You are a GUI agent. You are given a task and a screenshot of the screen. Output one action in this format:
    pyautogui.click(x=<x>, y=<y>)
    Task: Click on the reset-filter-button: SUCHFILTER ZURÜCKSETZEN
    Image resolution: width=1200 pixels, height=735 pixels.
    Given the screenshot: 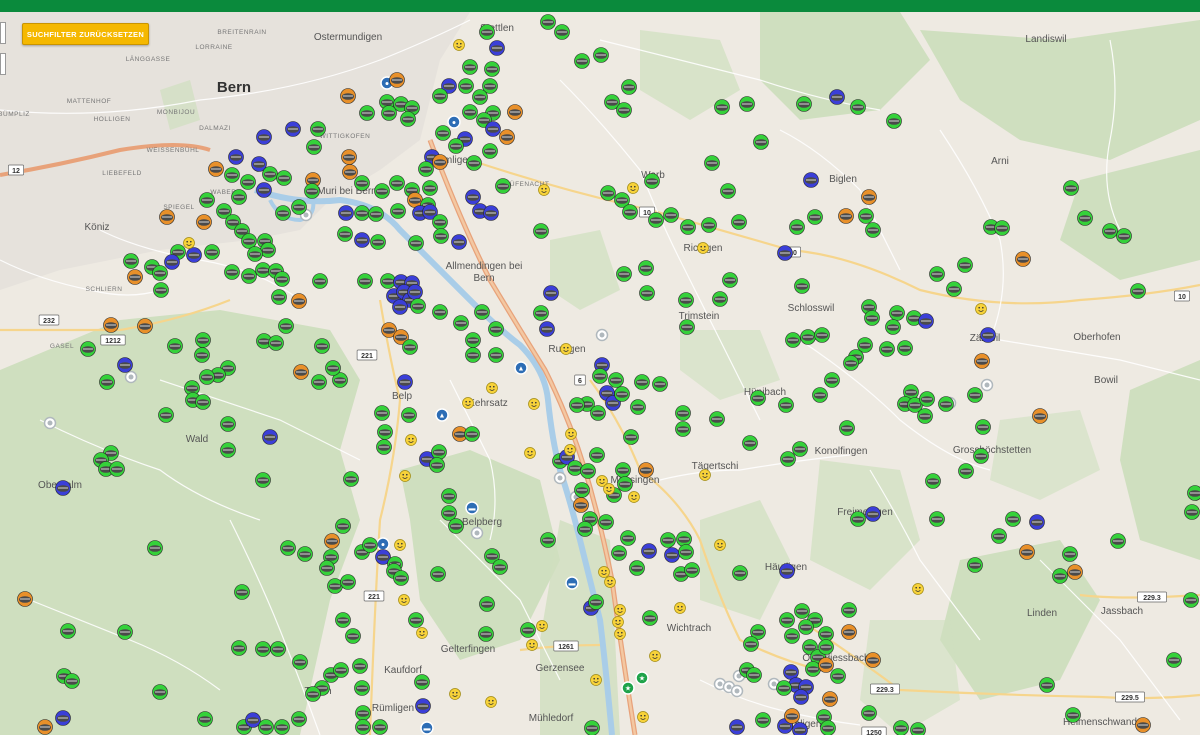 What is the action you would take?
    pyautogui.click(x=85, y=34)
    